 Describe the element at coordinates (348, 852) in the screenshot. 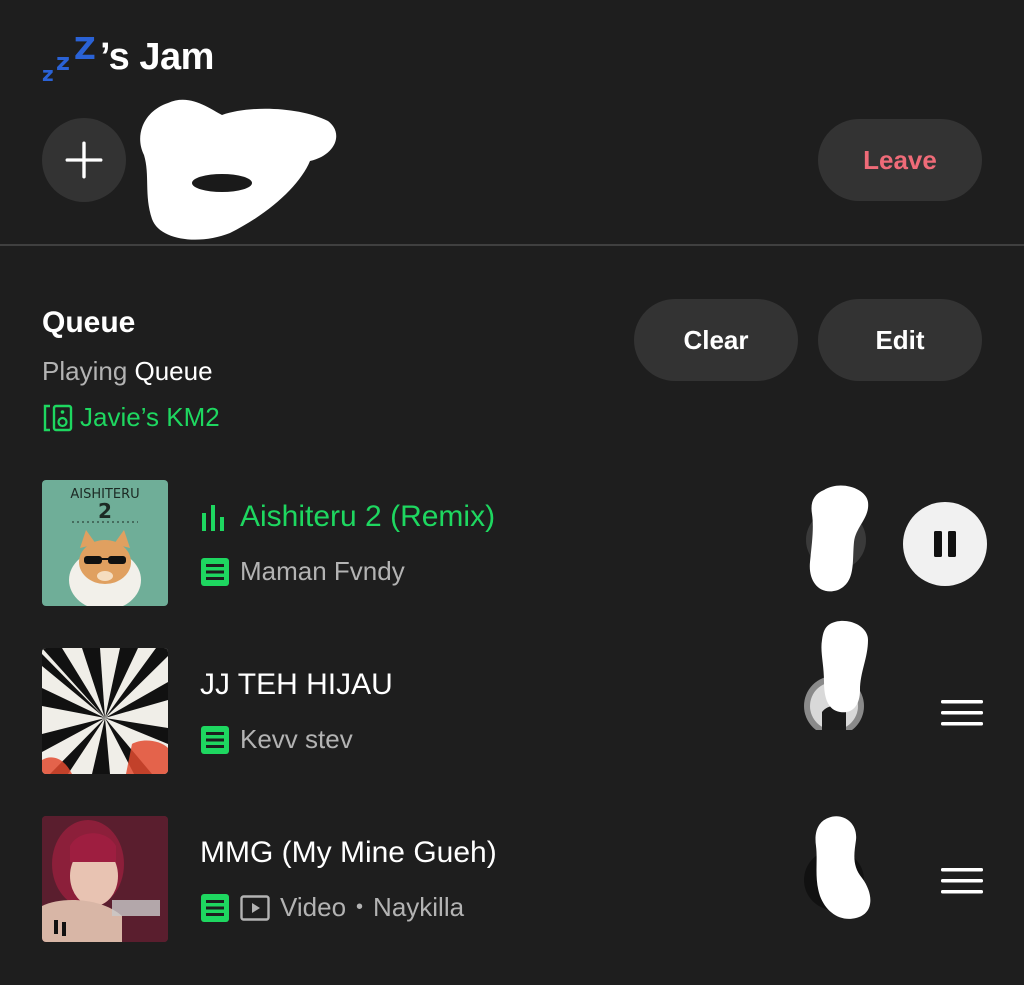

I see `track-title: MMG (My Mine Gueh)` at that location.